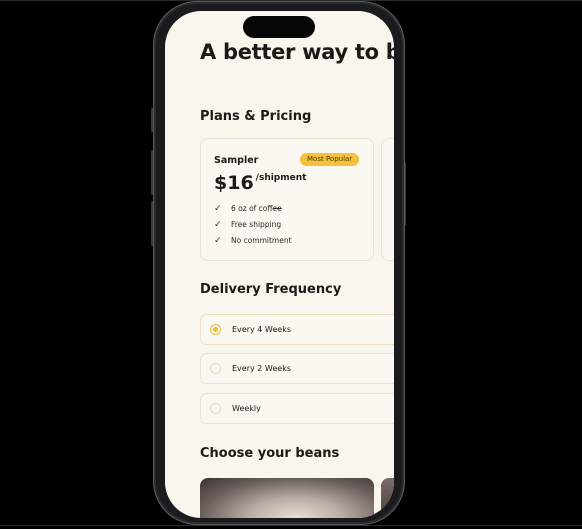 Image resolution: width=582 pixels, height=529 pixels. I want to click on price-amount: $16, so click(234, 183).